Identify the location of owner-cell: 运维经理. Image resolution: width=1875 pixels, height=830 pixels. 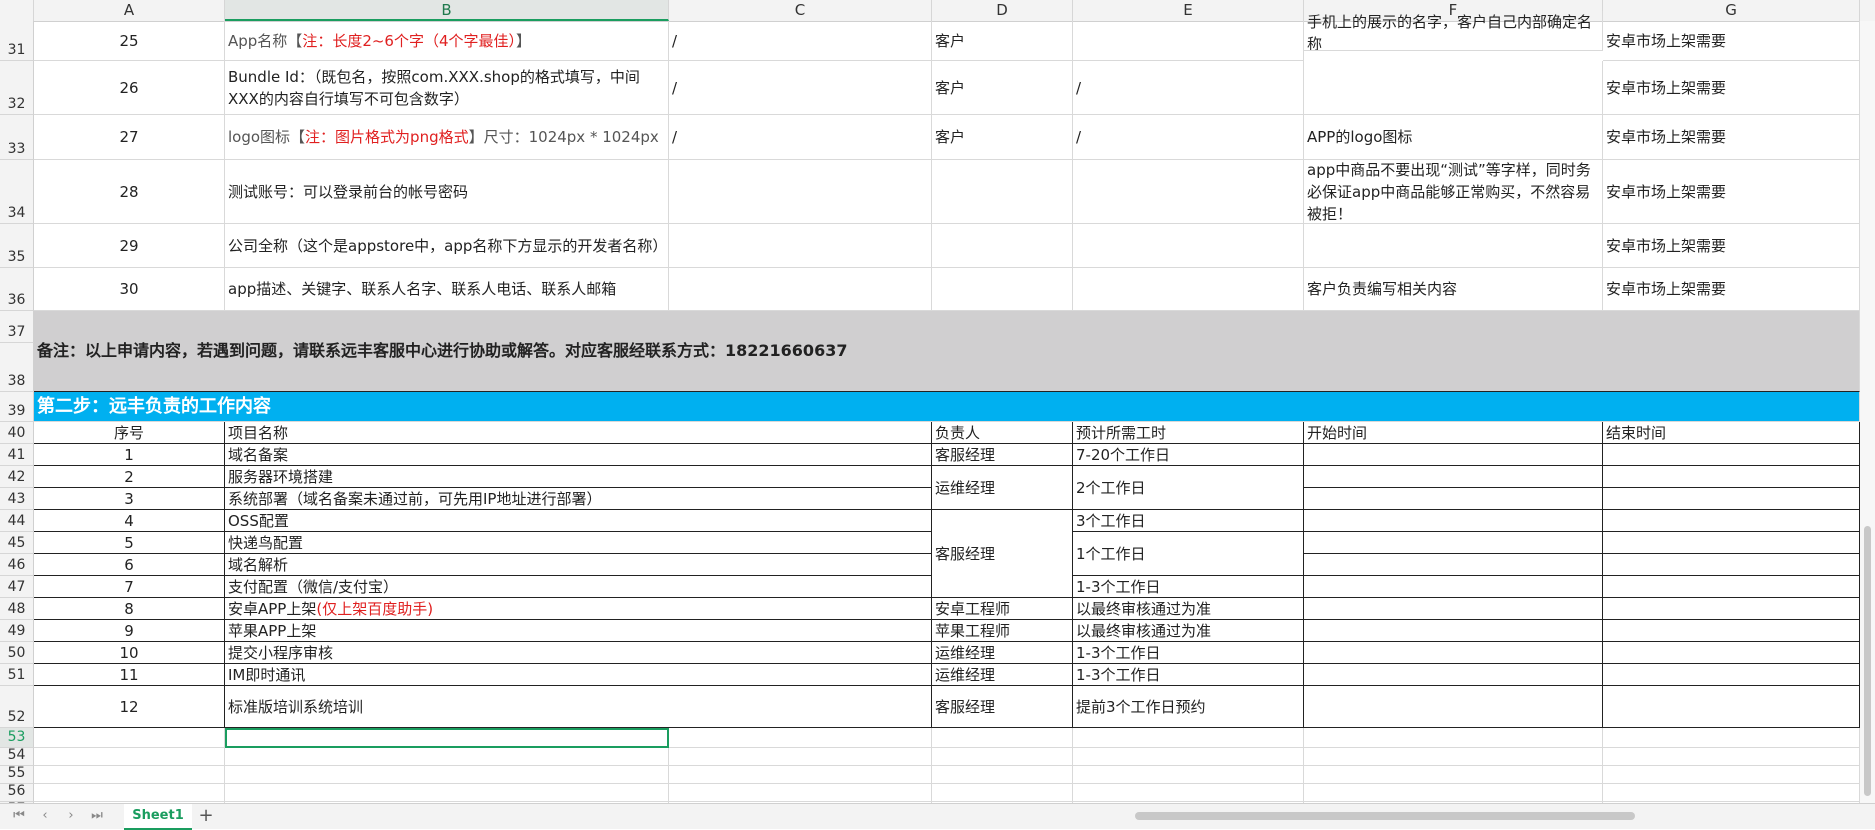
(1002, 675).